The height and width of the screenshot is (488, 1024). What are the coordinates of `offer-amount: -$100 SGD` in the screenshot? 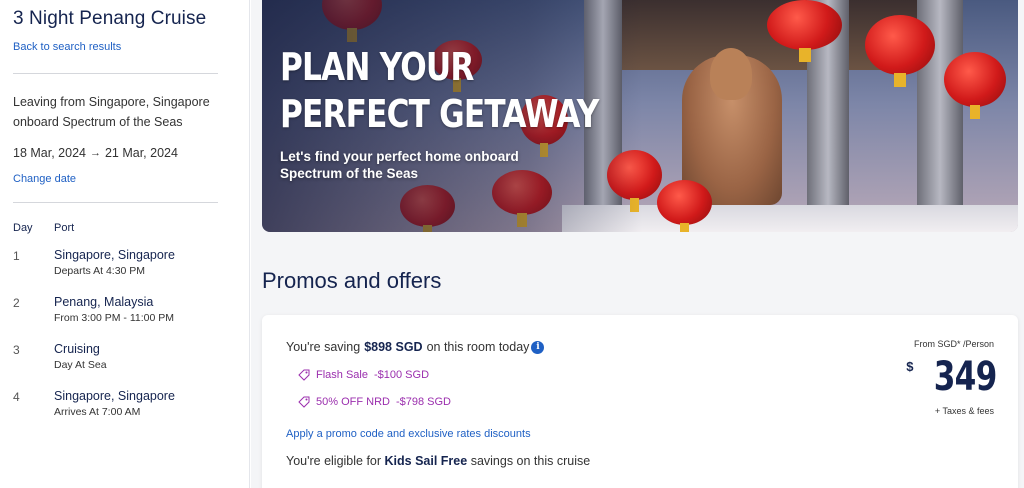 It's located at (401, 375).